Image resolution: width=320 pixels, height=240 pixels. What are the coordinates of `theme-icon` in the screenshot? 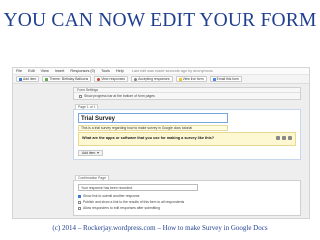 It's located at (47, 79).